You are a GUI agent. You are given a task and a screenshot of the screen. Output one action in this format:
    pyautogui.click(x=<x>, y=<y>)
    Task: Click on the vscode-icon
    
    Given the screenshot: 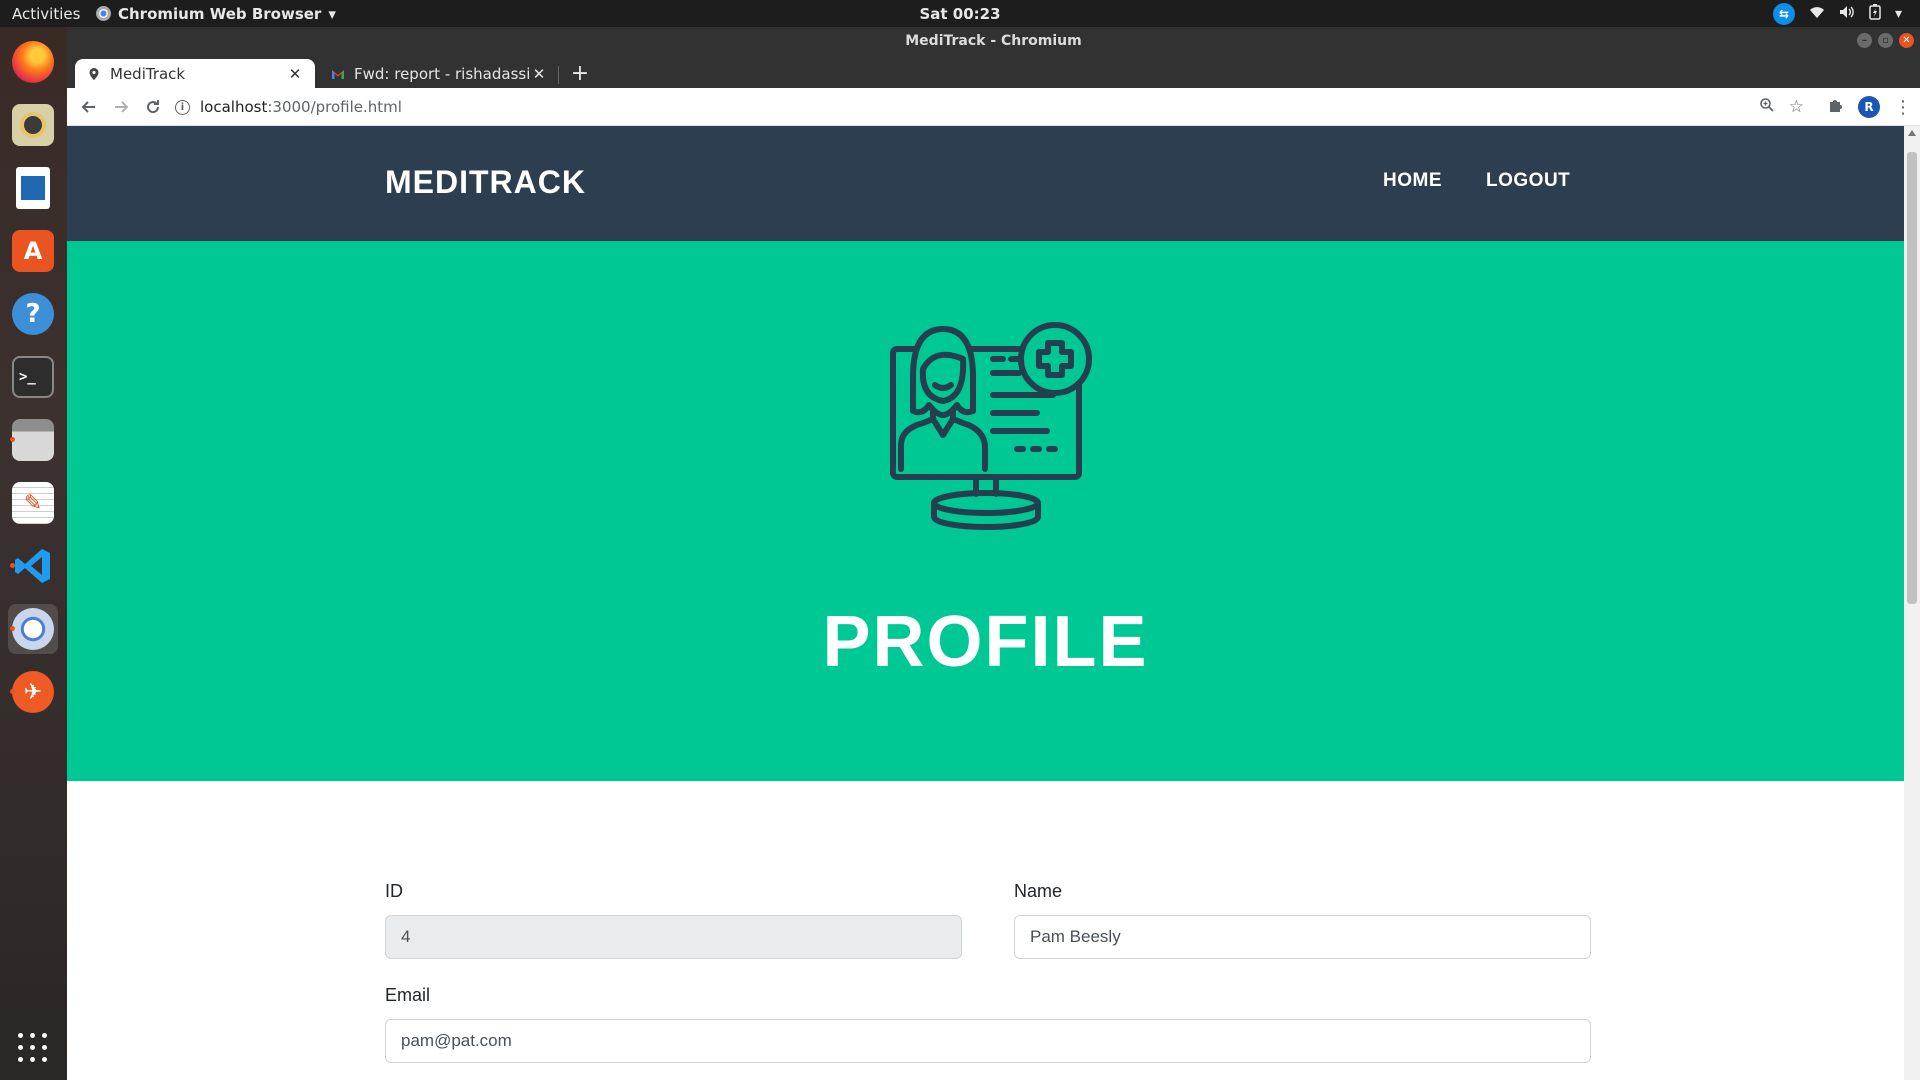 What is the action you would take?
    pyautogui.click(x=33, y=566)
    